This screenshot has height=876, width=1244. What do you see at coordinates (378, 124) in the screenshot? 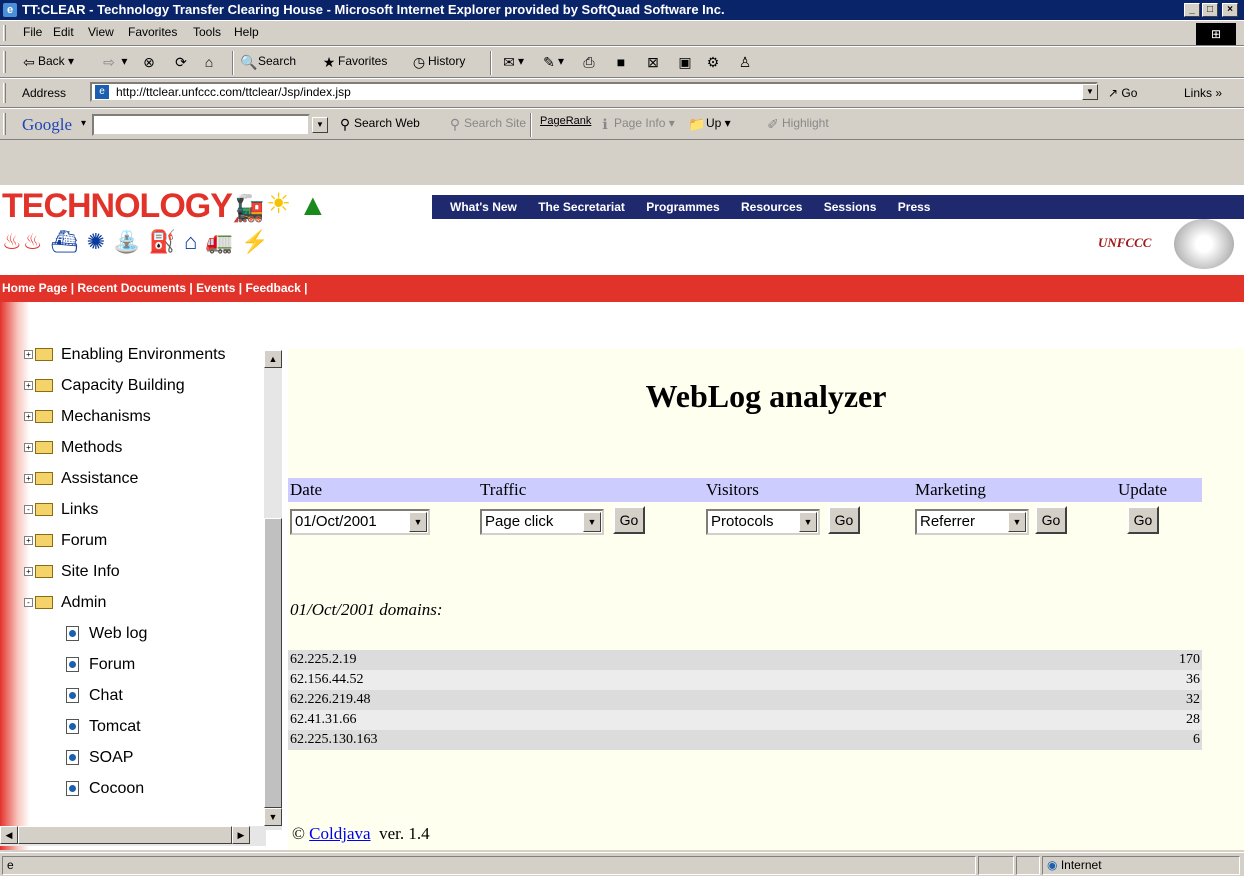
I see `search-web-button: ⚲ Search Web` at bounding box center [378, 124].